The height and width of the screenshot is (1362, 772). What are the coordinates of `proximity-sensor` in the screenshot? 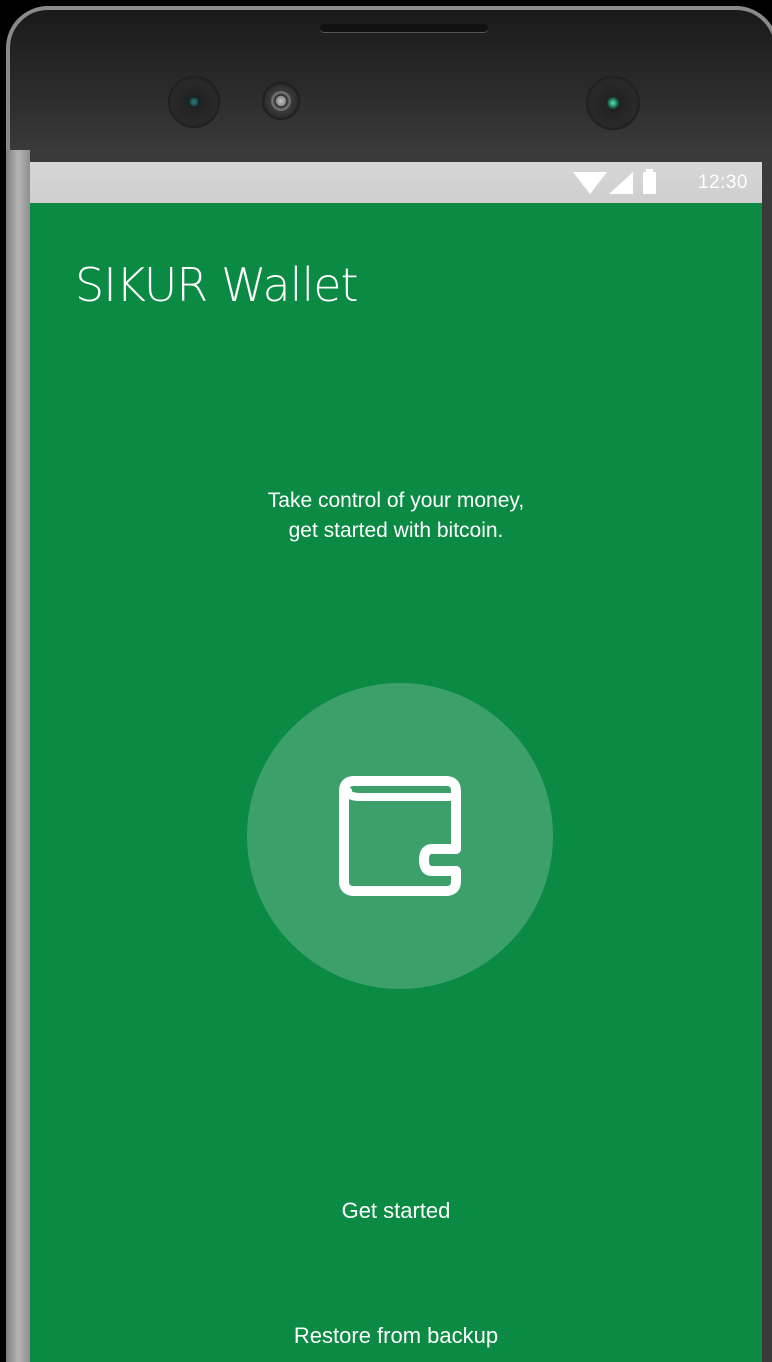 It's located at (194, 102).